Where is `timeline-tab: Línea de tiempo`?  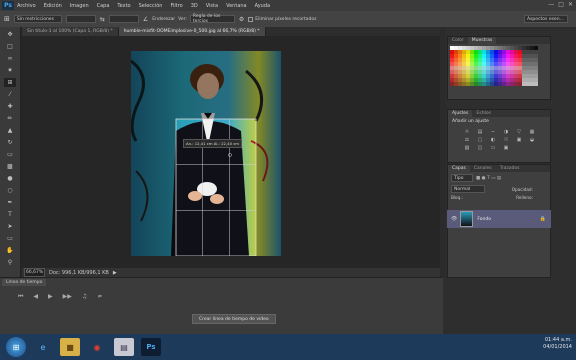
timeline-tab: Línea de tiempo is located at coordinates (24, 282).